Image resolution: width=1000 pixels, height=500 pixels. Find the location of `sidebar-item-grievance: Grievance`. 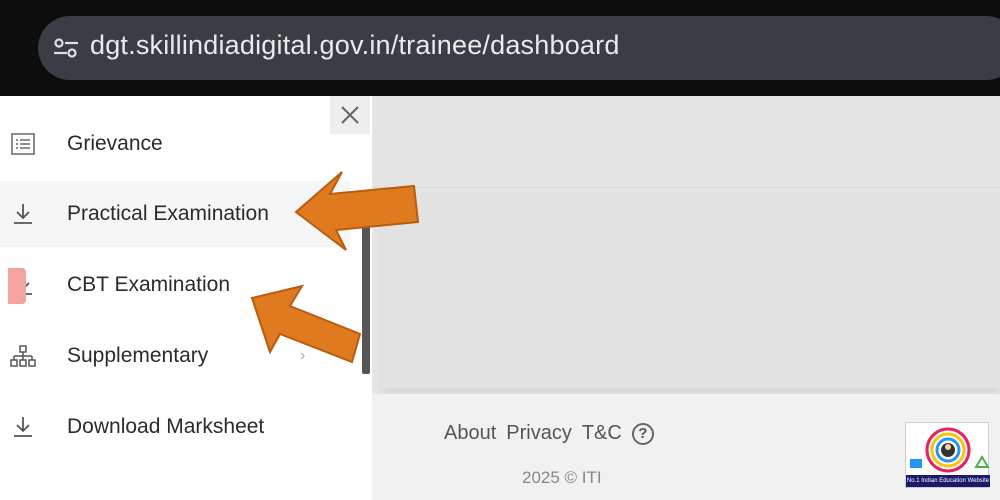

sidebar-item-grievance: Grievance is located at coordinates (175, 144).